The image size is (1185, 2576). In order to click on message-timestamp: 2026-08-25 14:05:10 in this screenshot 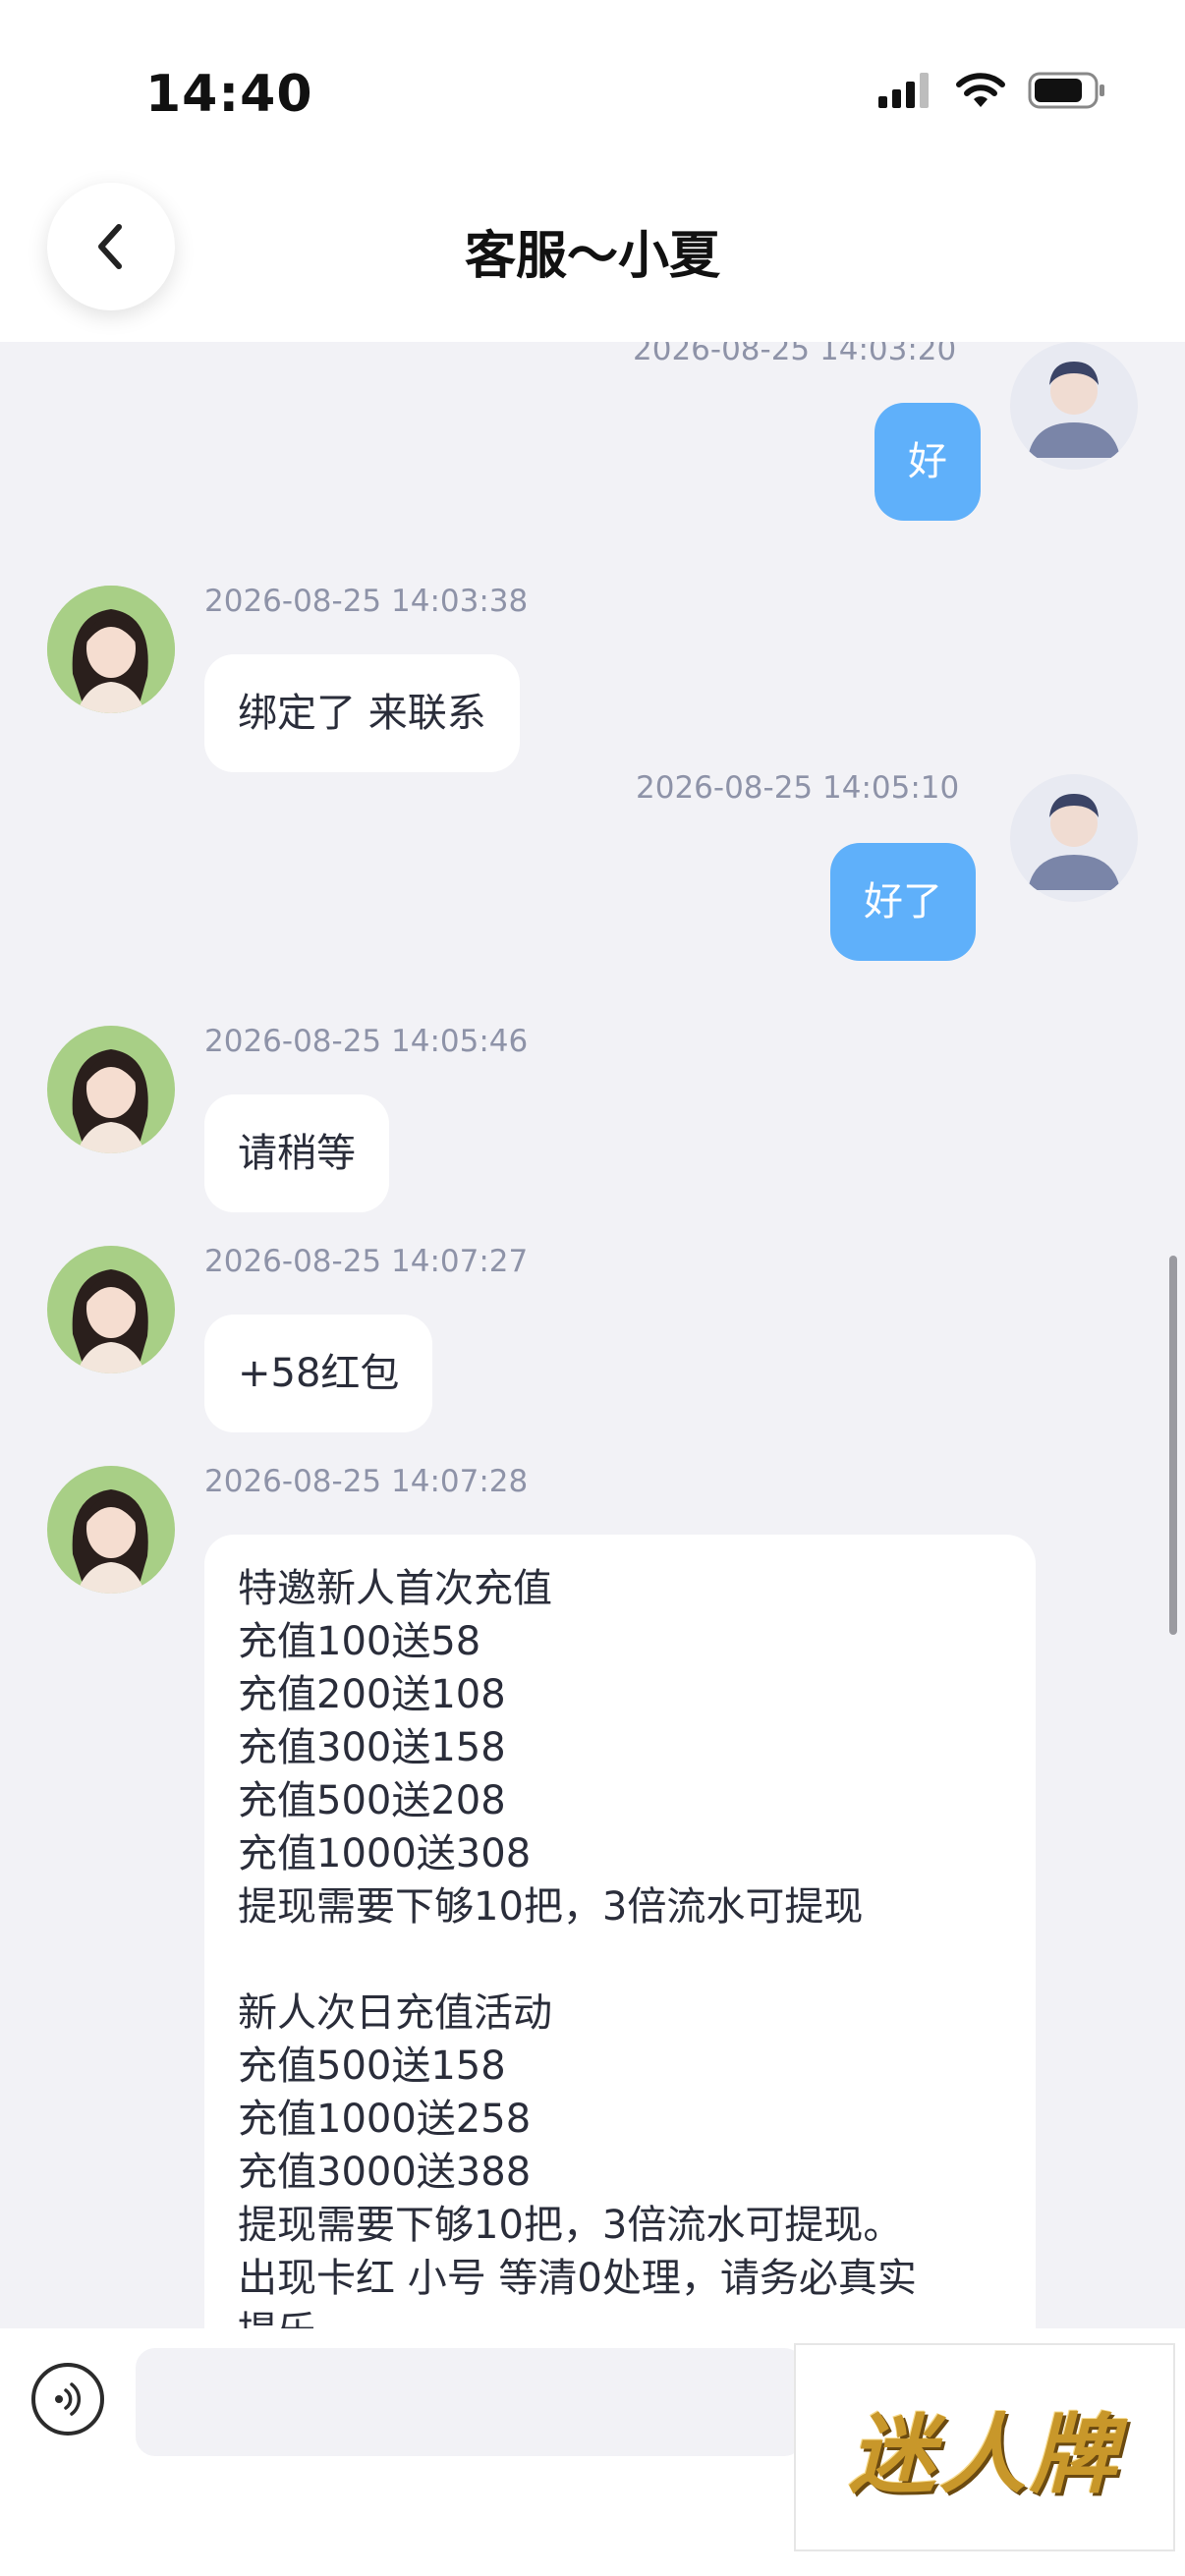, I will do `click(798, 788)`.